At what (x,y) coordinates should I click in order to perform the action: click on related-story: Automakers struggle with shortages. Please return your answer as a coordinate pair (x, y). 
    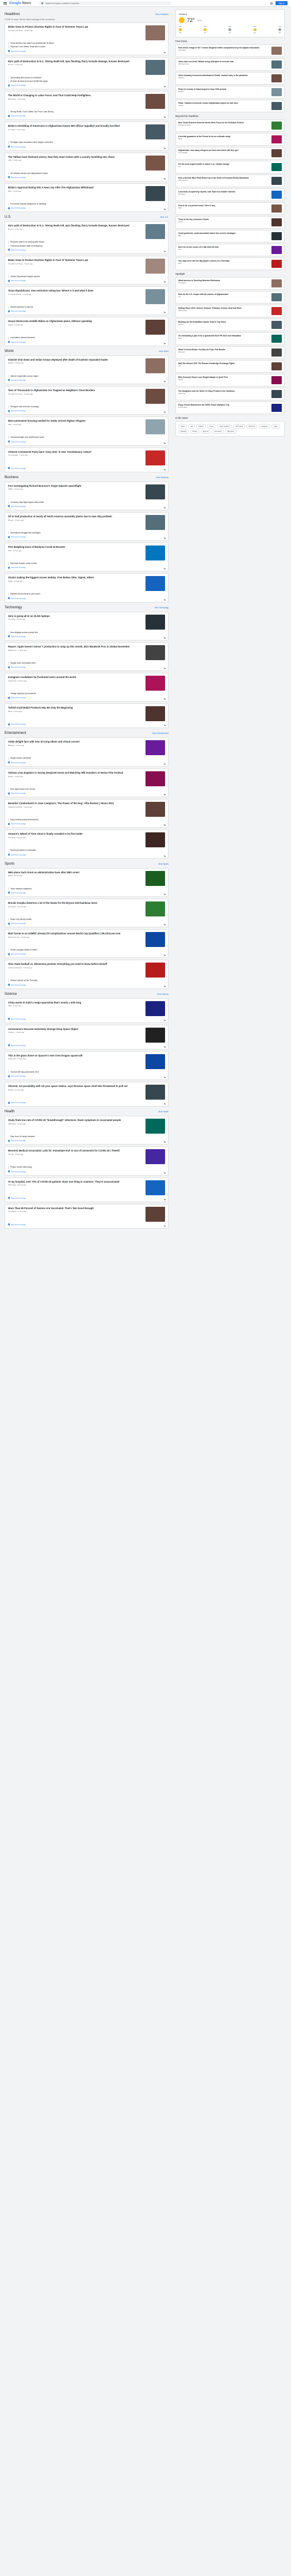
    Looking at the image, I should click on (87, 533).